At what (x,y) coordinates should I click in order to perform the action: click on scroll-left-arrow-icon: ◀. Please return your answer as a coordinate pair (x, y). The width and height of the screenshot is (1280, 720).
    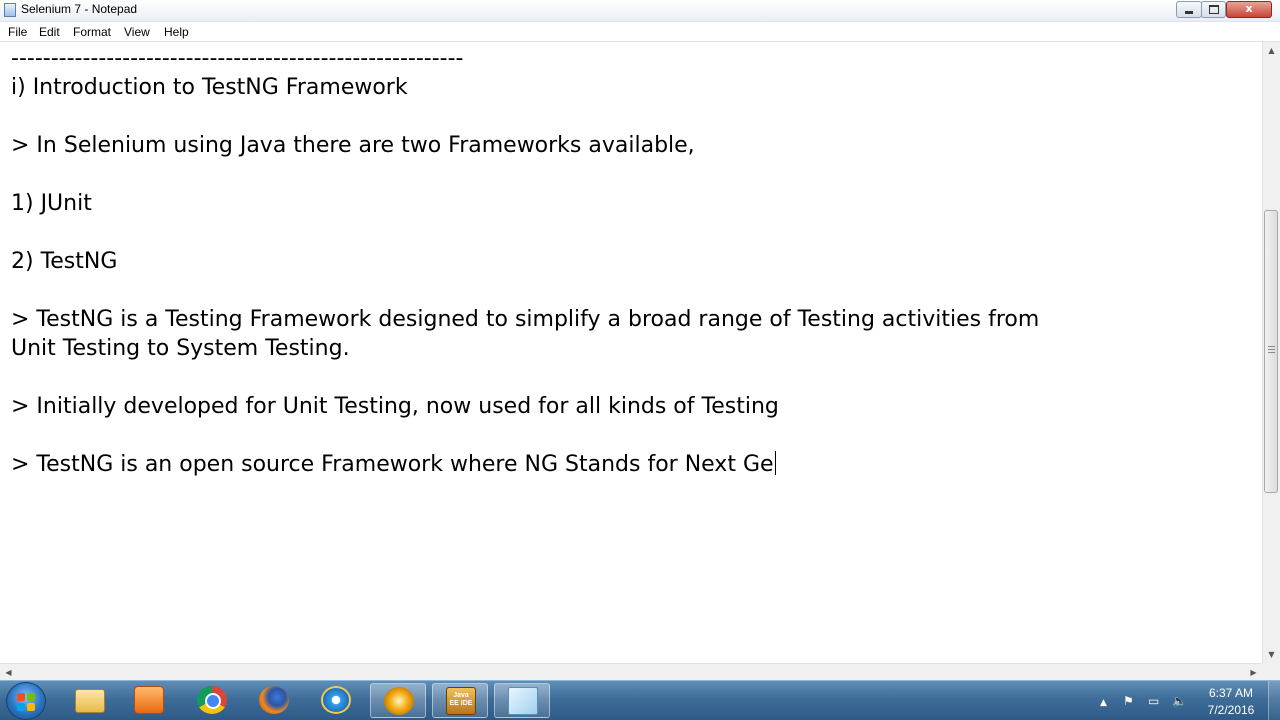
    Looking at the image, I should click on (8, 672).